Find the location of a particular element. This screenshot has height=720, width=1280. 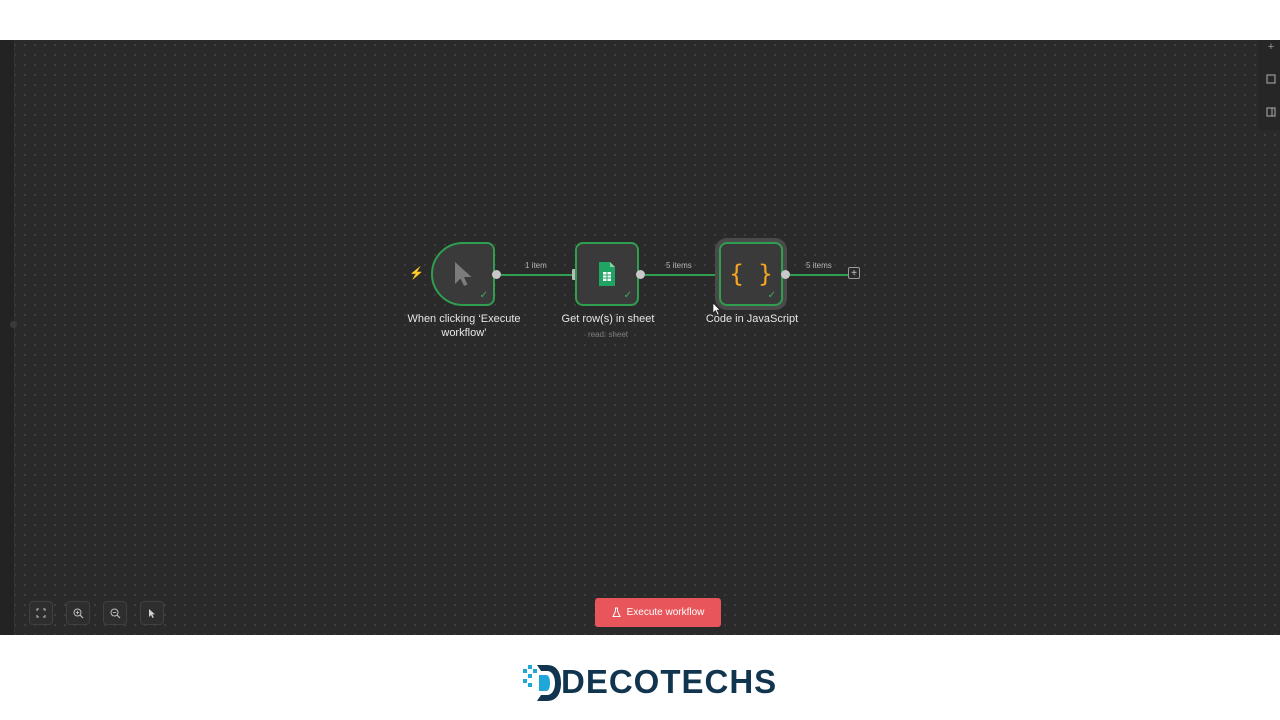

zoom-in-button is located at coordinates (78, 613).